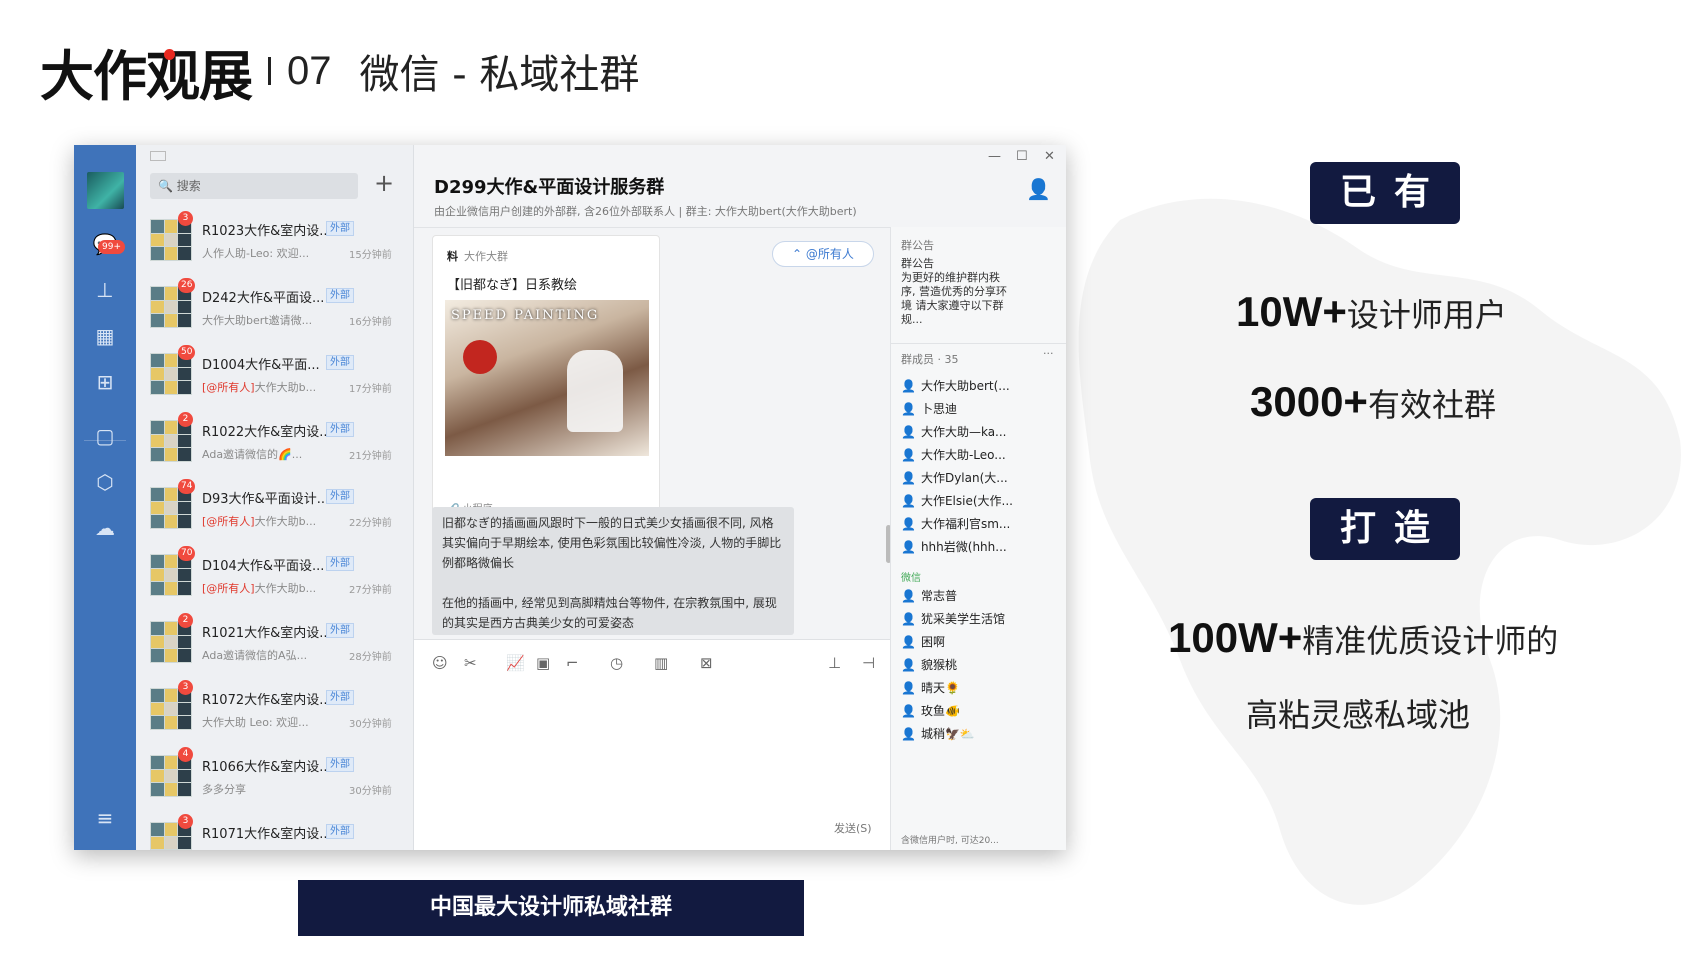 Image resolution: width=1706 pixels, height=960 pixels. What do you see at coordinates (938, 665) in the screenshot?
I see `member-name: 貌猴桃` at bounding box center [938, 665].